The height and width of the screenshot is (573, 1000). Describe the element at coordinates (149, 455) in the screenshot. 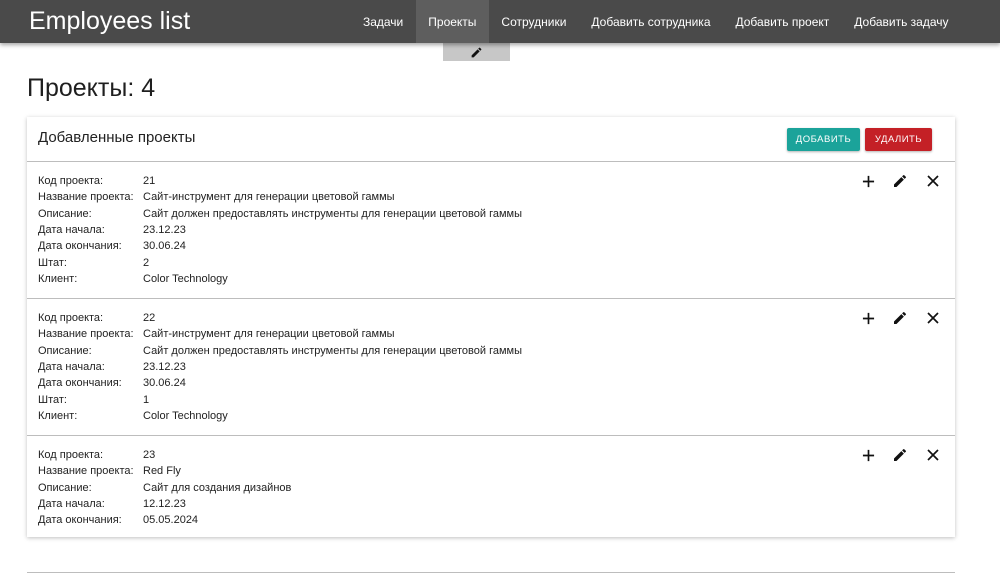

I see `project-code: 23` at that location.